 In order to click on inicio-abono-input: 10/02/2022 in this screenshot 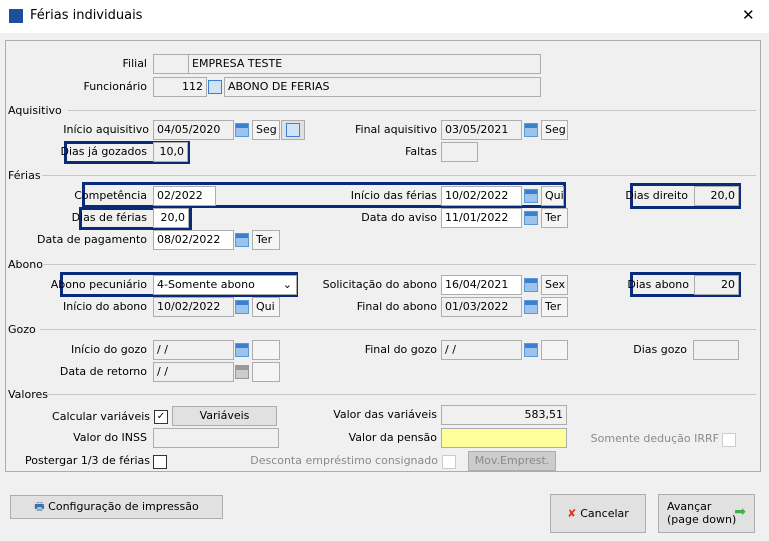, I will do `click(193, 307)`.